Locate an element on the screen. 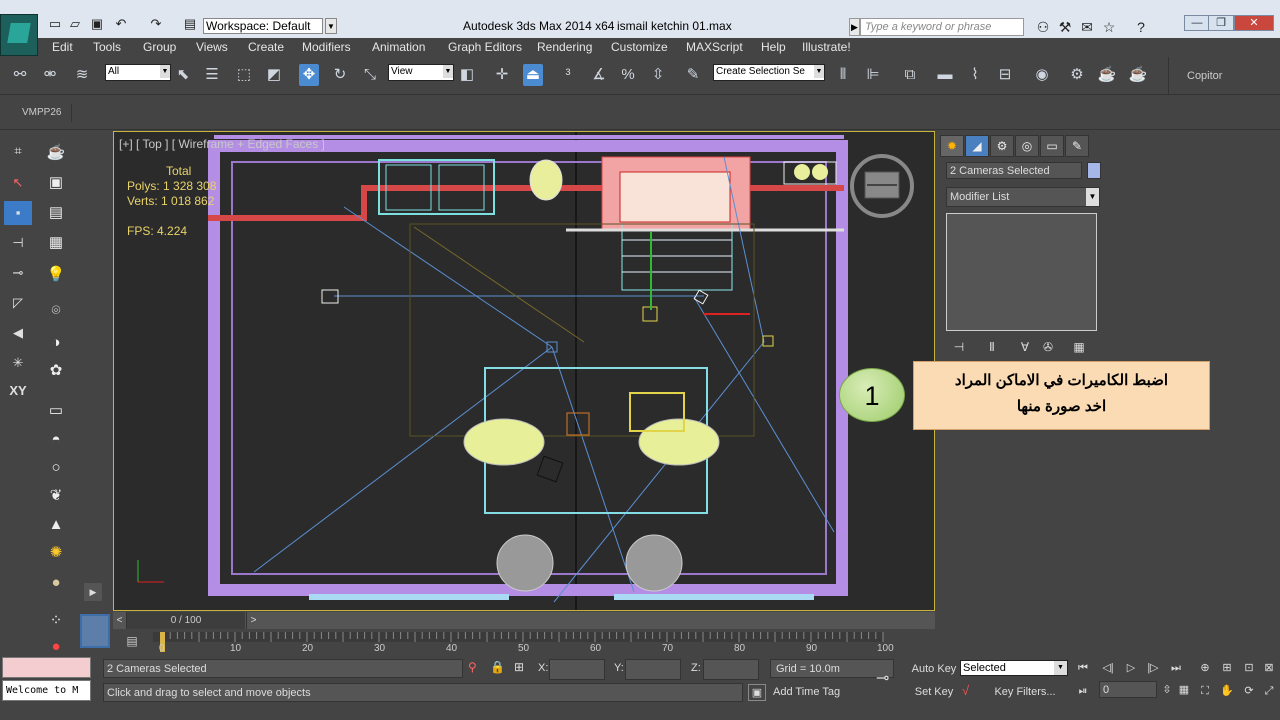 This screenshot has width=1280, height=720. teapot-icon: ☕ is located at coordinates (56, 153).